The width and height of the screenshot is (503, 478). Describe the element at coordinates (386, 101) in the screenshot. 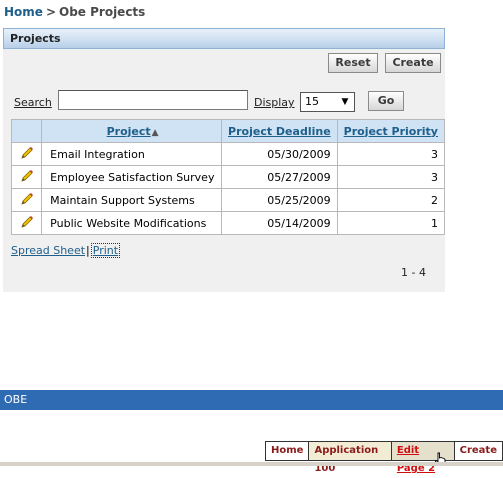

I see `go-button: Go` at that location.